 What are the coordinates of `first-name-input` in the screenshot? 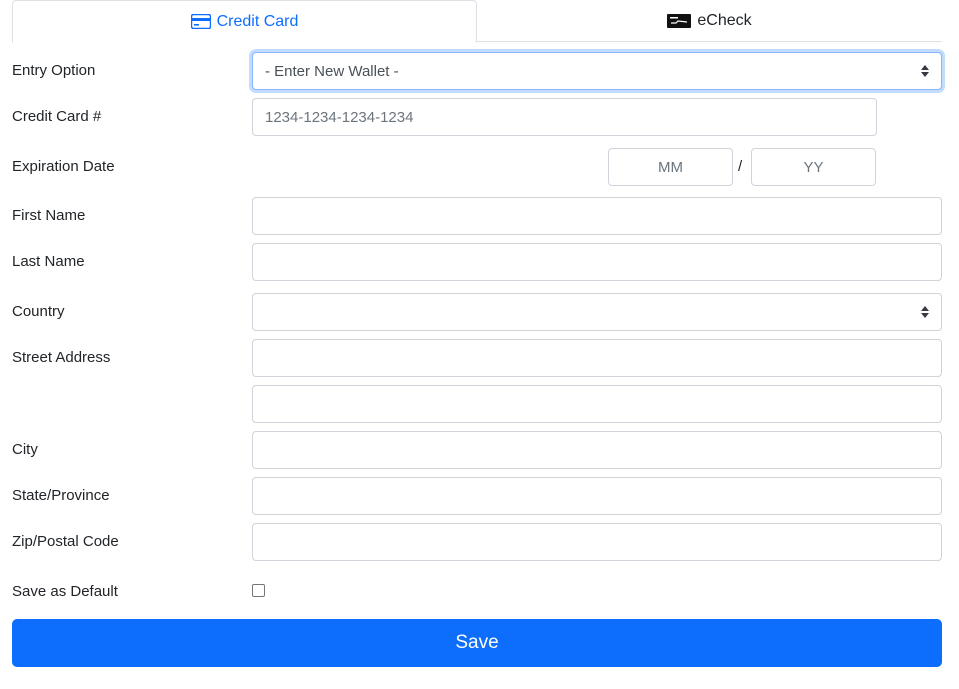 It's located at (597, 216).